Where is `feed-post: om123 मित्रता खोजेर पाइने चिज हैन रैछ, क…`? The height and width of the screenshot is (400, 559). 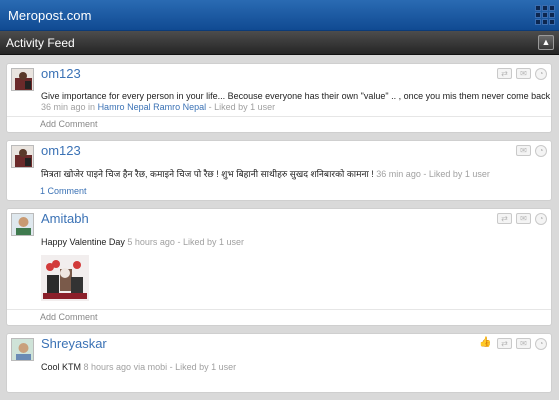 feed-post: om123 मित्रता खोजेर पाइने चिज हैन रैछ, क… is located at coordinates (279, 170).